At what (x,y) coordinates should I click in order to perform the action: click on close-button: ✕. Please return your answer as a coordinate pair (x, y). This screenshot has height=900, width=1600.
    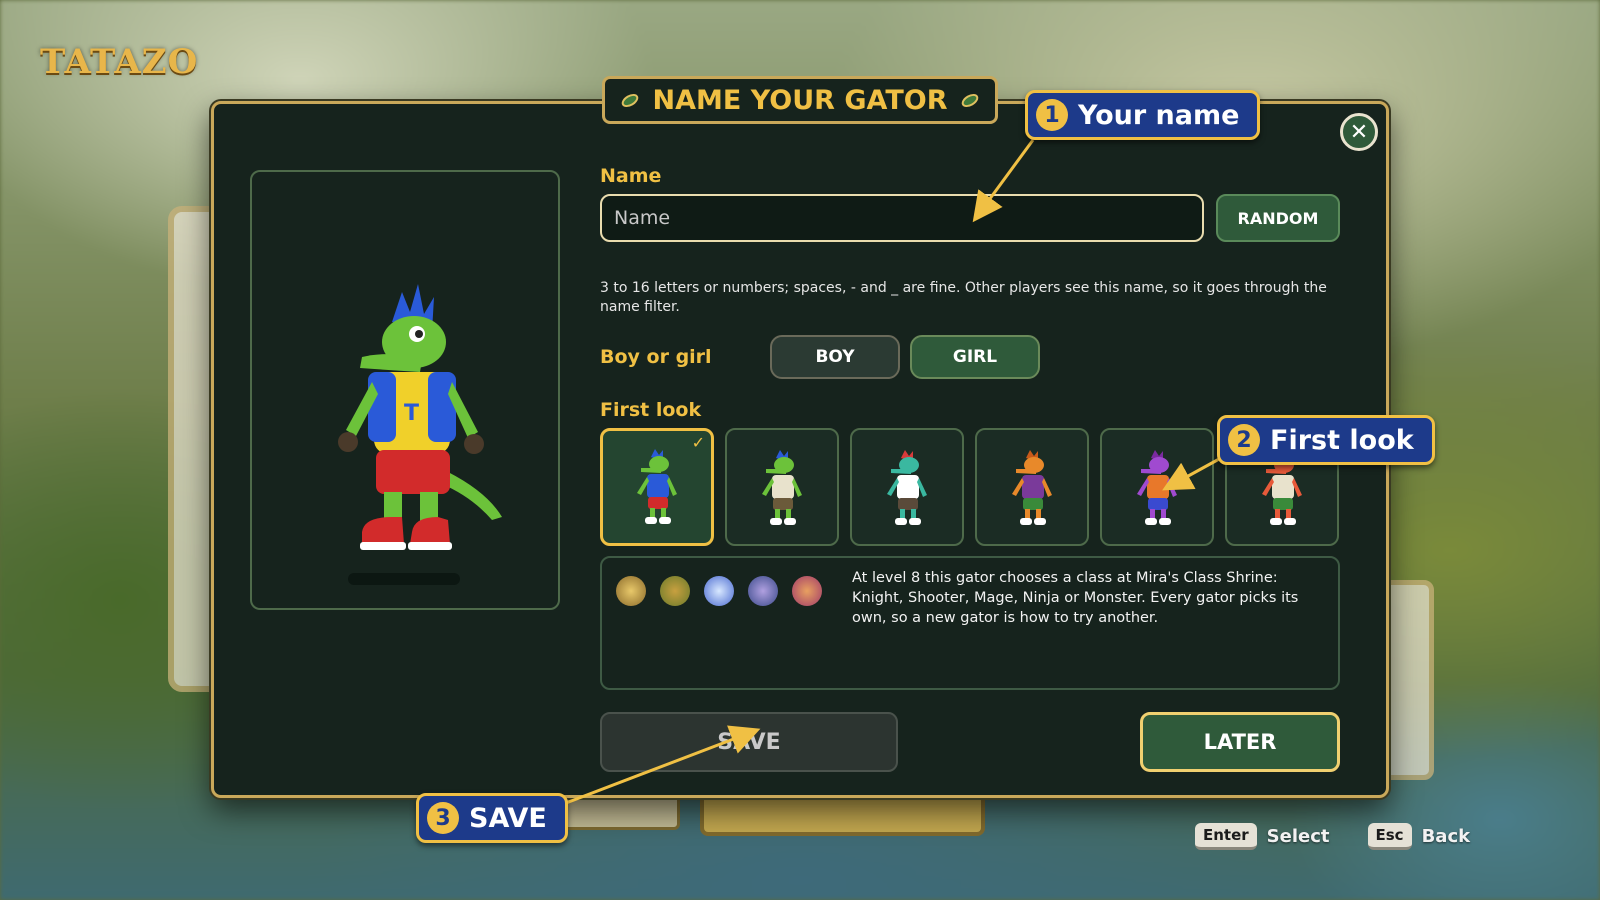
    Looking at the image, I should click on (1359, 132).